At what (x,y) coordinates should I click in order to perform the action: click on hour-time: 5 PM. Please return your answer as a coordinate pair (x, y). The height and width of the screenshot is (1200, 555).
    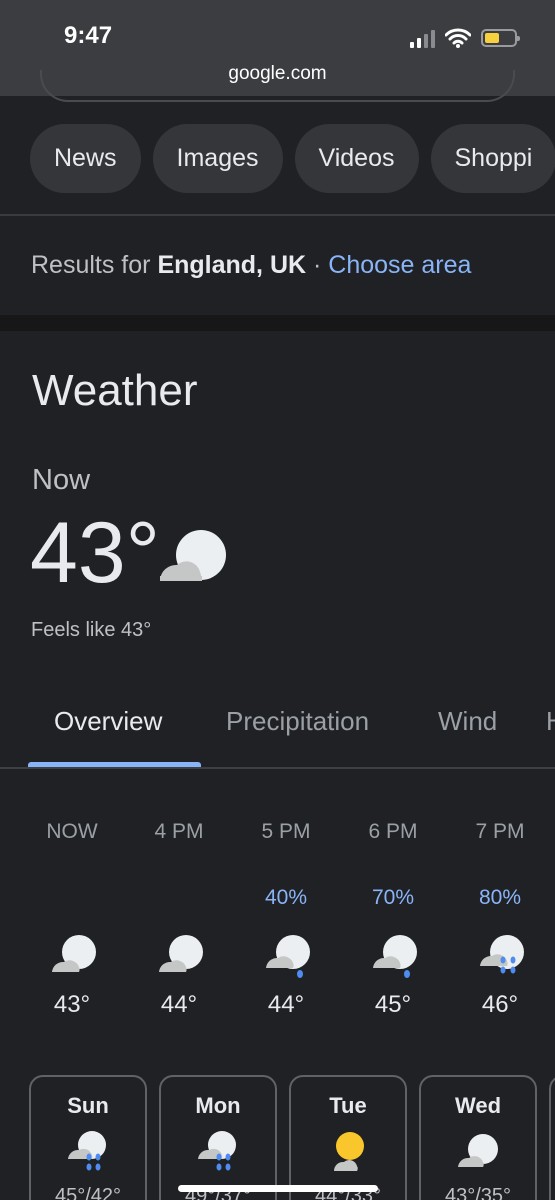
    Looking at the image, I should click on (286, 831).